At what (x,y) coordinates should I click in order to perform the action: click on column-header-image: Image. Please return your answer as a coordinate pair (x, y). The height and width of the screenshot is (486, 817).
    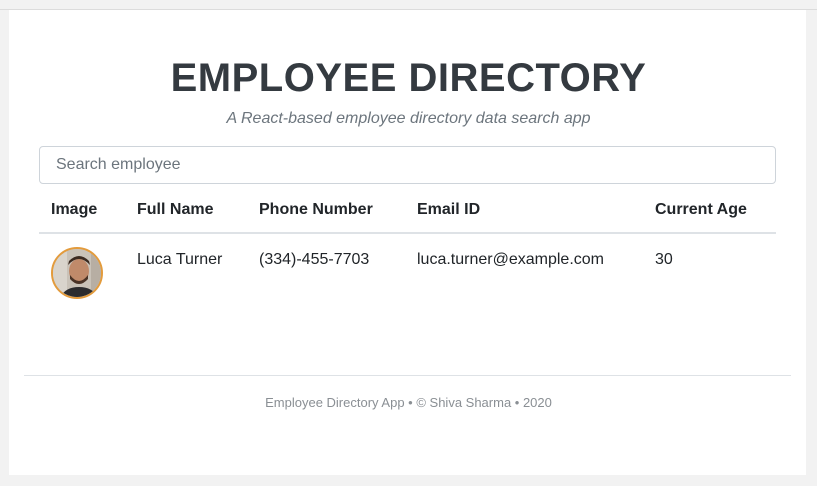
    Looking at the image, I should click on (74, 210).